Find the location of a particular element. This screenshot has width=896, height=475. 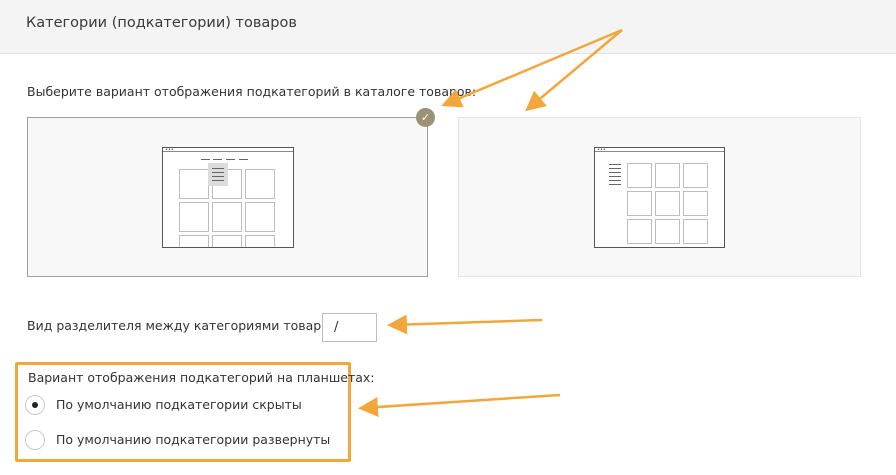

page-title: Категории (подкатегории) товаров is located at coordinates (161, 23).